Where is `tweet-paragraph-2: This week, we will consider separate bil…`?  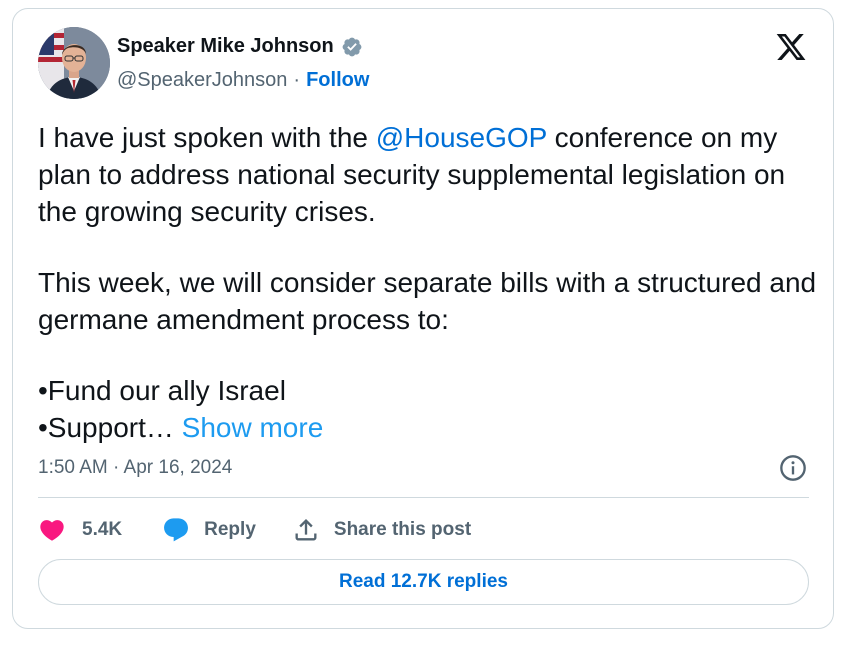
tweet-paragraph-2: This week, we will consider separate bil… is located at coordinates (427, 301).